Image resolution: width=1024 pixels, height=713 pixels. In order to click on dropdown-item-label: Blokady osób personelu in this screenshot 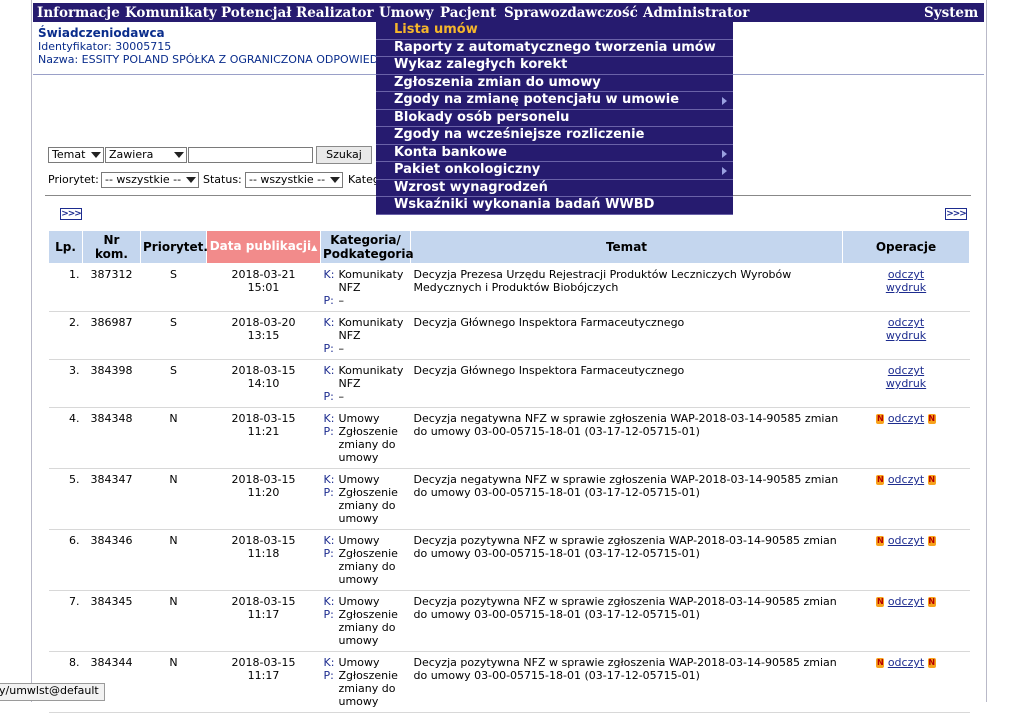, I will do `click(482, 117)`.